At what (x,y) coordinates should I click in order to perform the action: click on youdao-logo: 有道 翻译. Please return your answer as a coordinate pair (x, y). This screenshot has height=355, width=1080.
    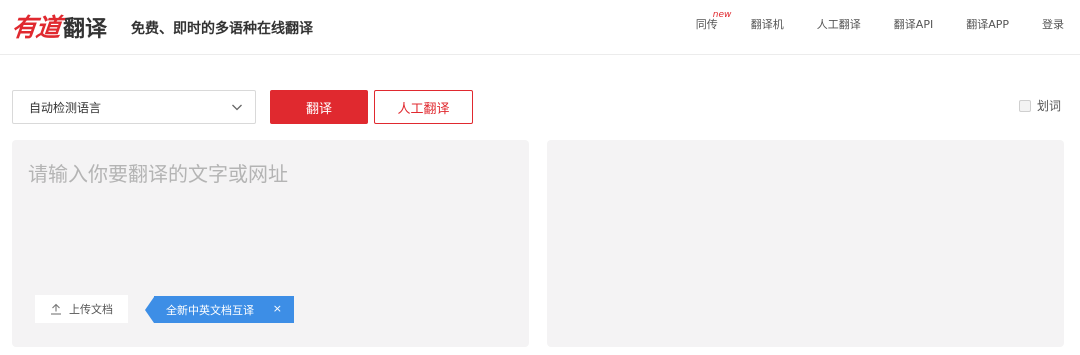
    Looking at the image, I should click on (59, 25).